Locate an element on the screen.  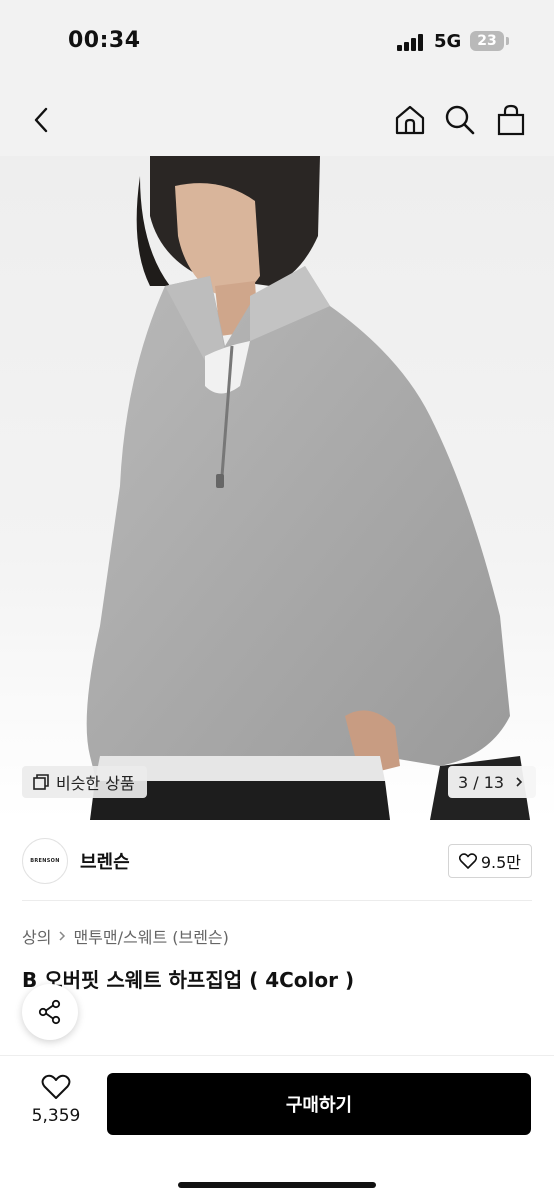
bottom-action-bar: 5,359 구매하기 is located at coordinates (277, 1128).